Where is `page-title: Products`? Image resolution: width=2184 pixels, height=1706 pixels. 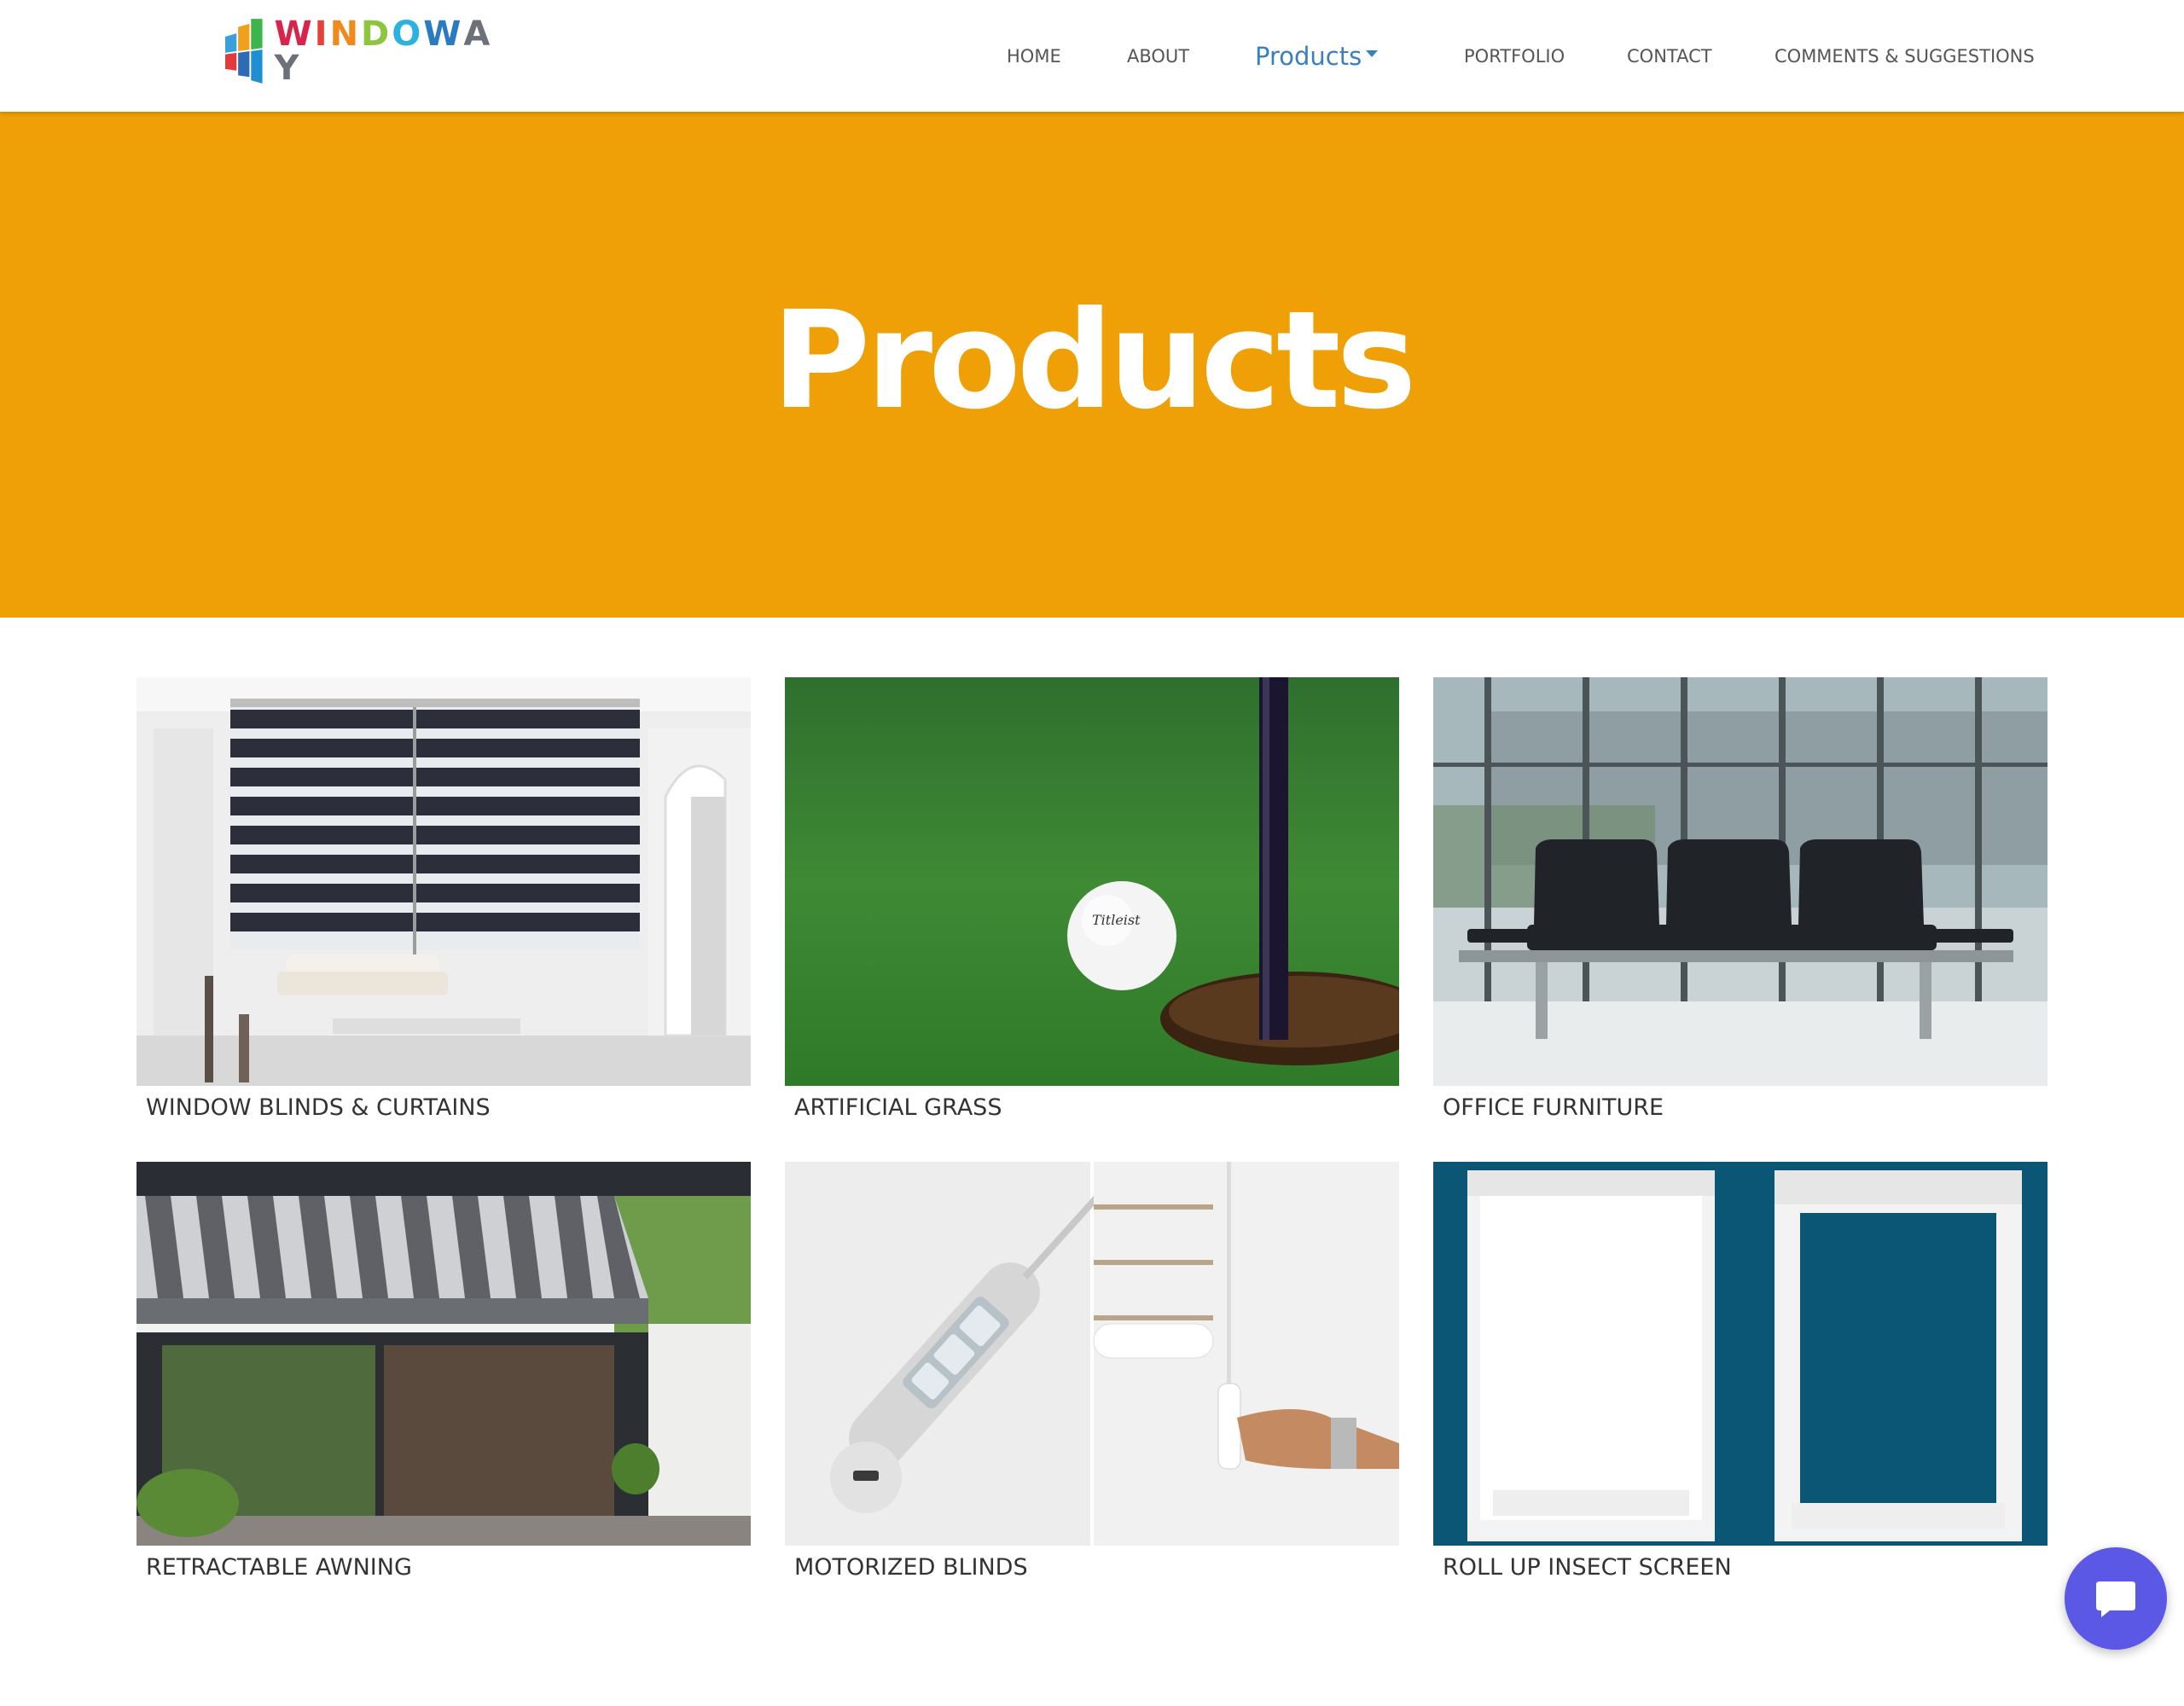 page-title: Products is located at coordinates (1094, 360).